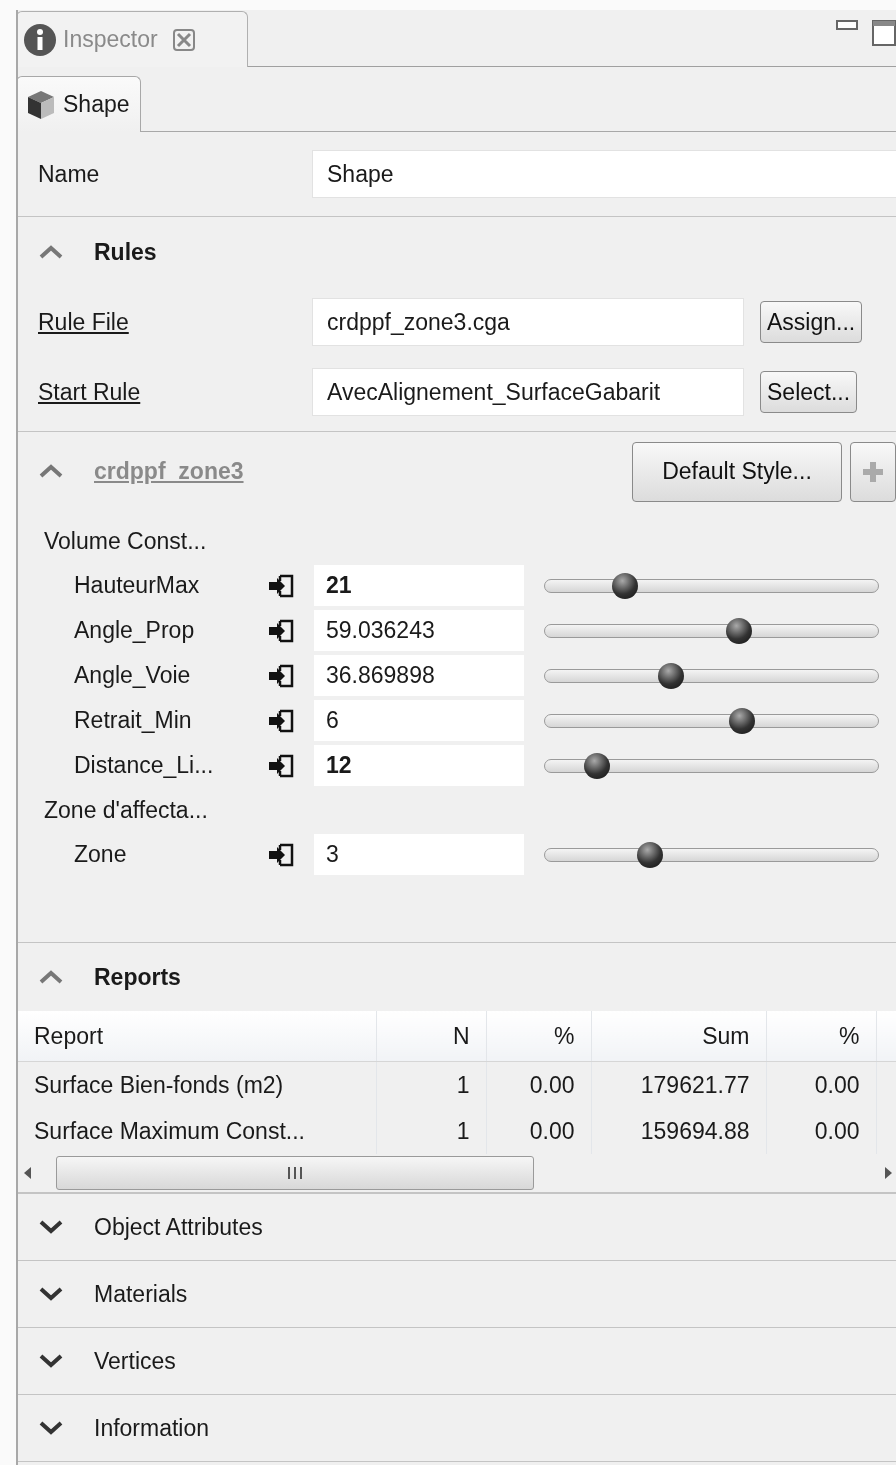  I want to click on table-cell: 179621.77, so click(678, 1084).